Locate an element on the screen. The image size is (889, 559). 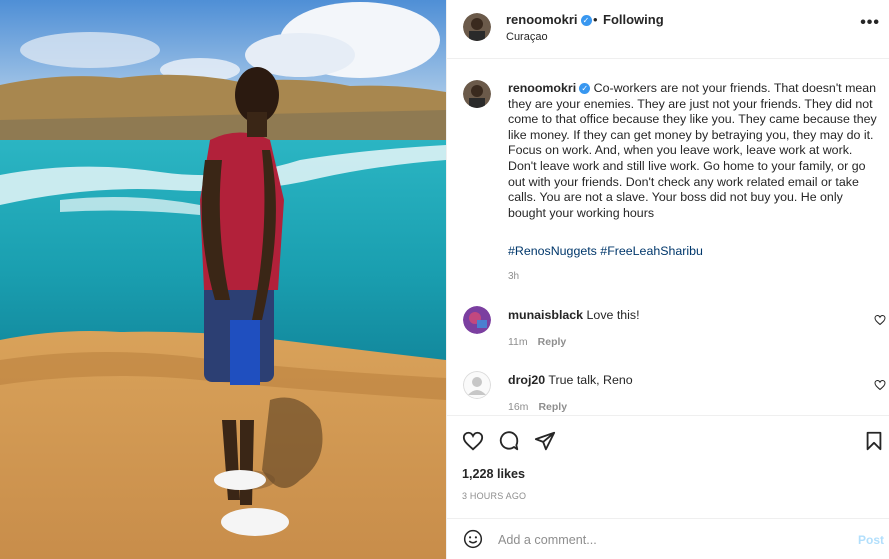
emoji-icon is located at coordinates (473, 539).